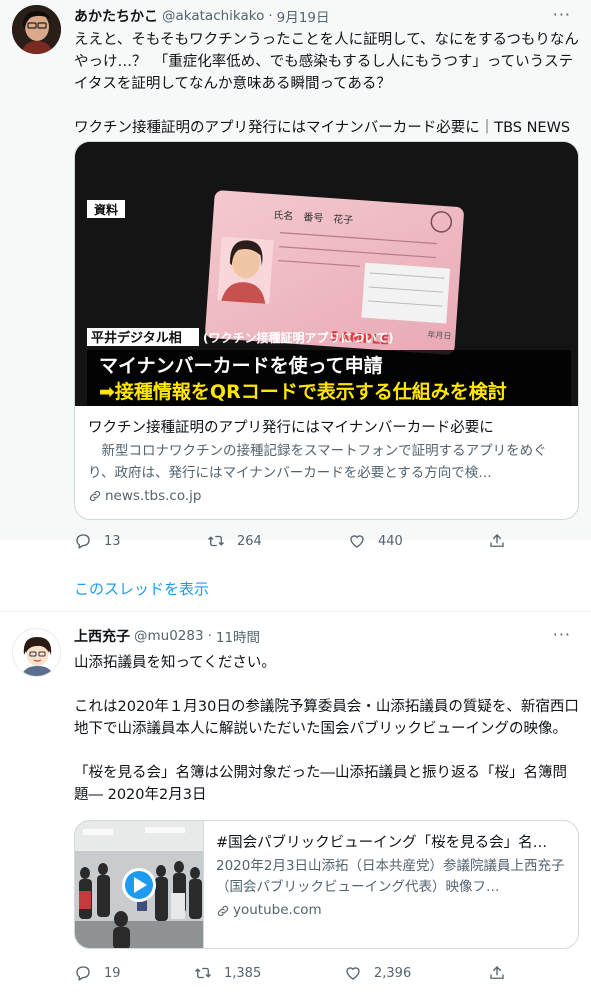 Image resolution: width=591 pixels, height=1000 pixels. I want to click on card-domain-text: news.tbs.co.jp, so click(153, 496).